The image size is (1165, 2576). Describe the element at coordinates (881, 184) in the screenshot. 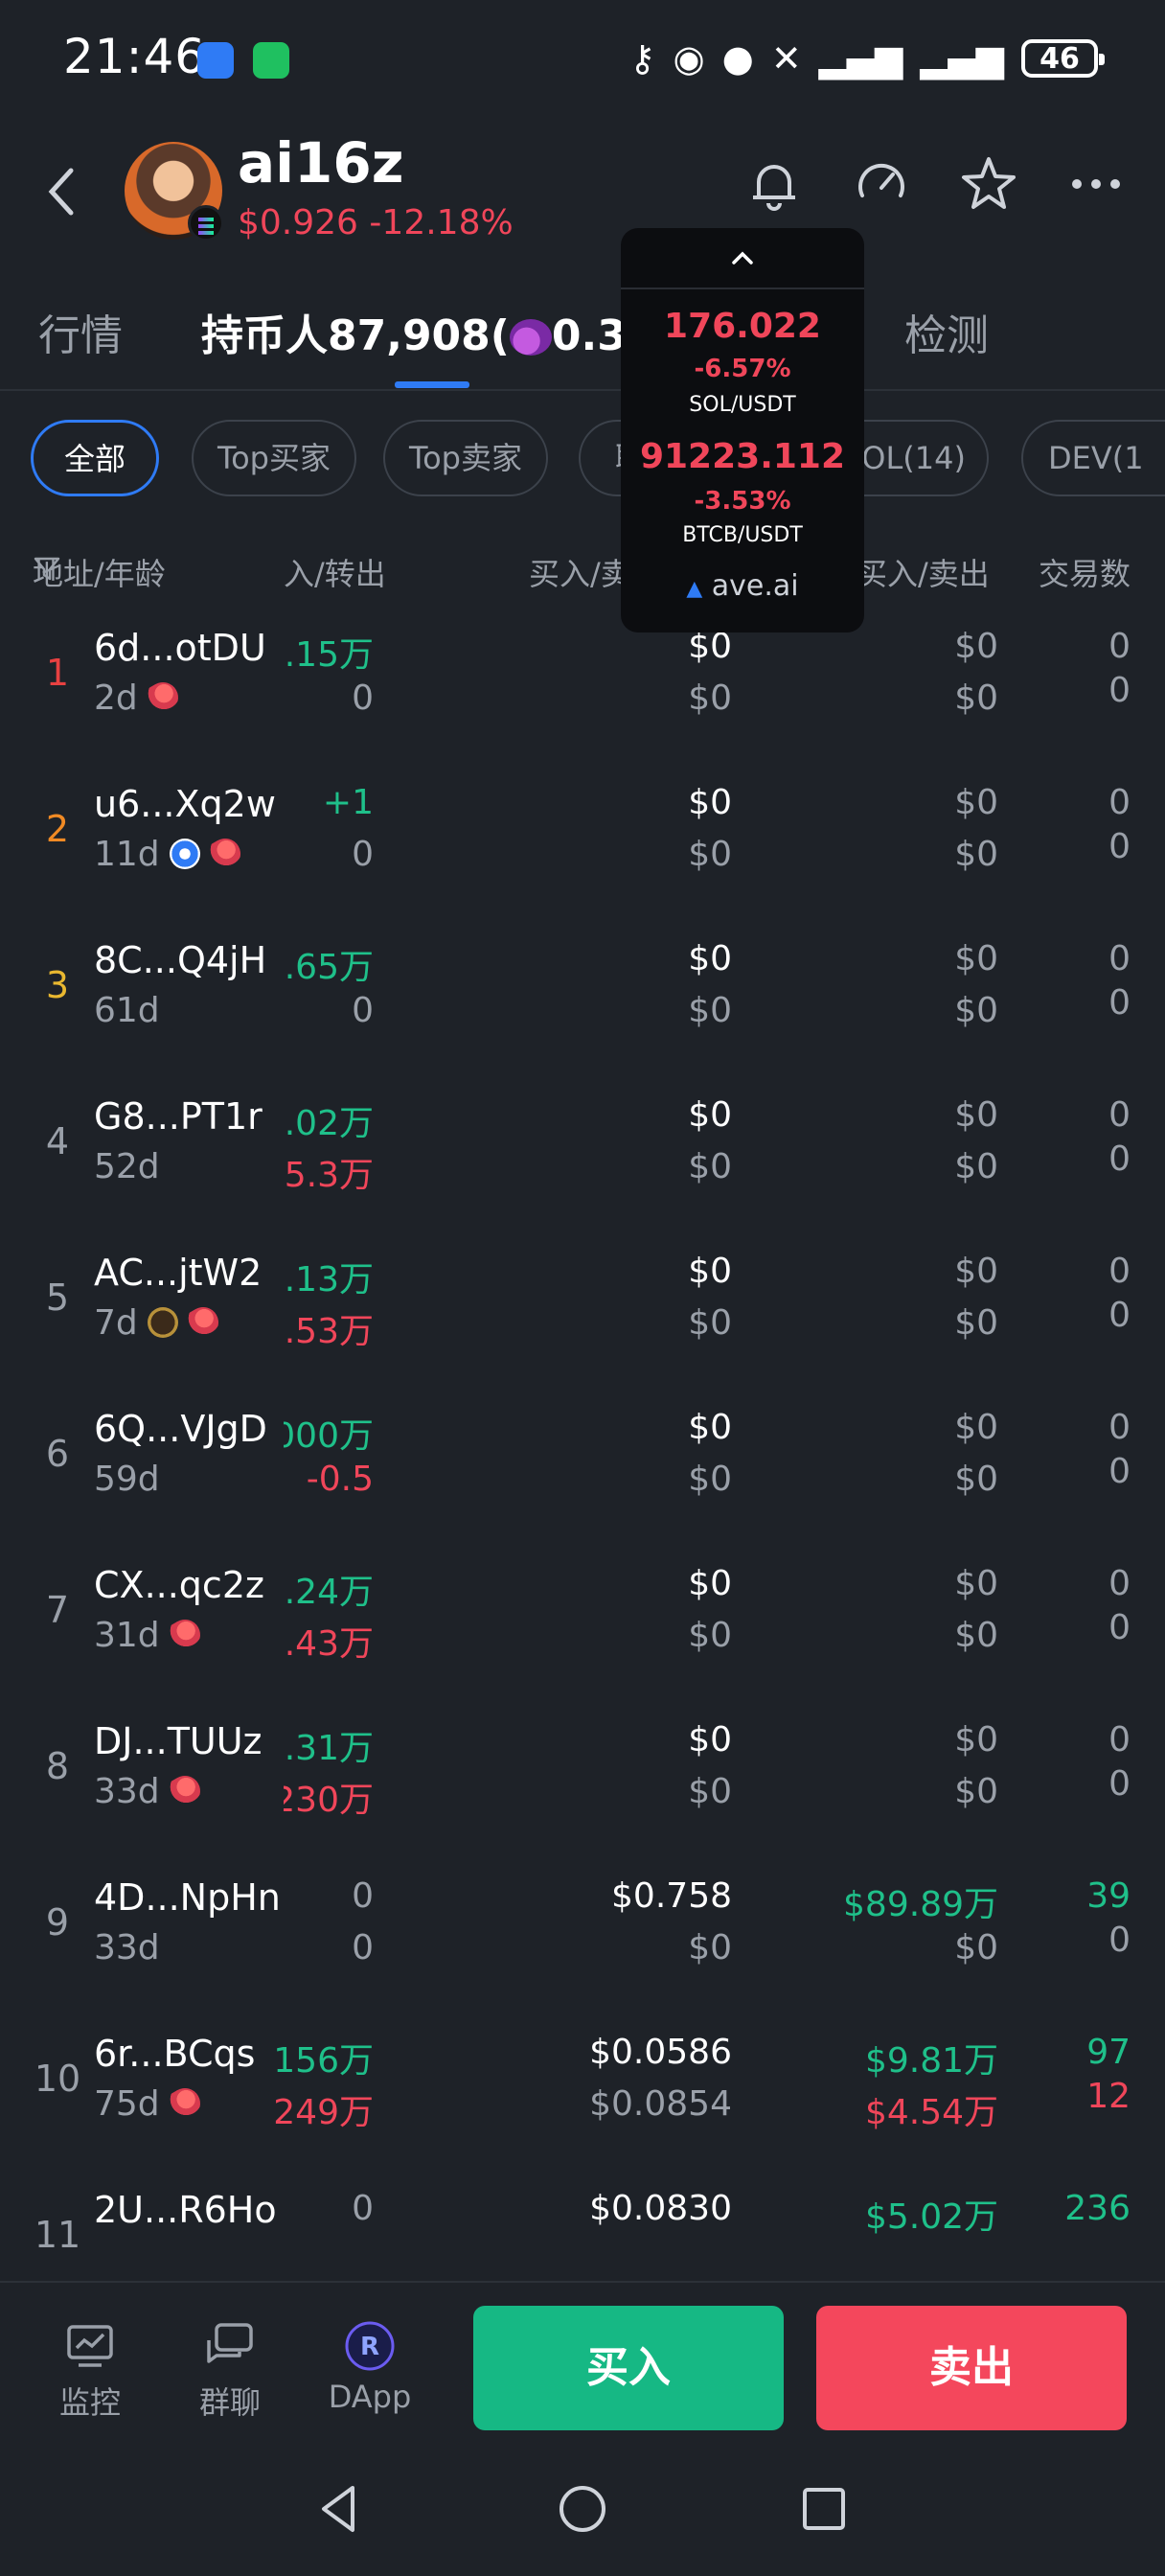

I see `gauge-icon` at that location.